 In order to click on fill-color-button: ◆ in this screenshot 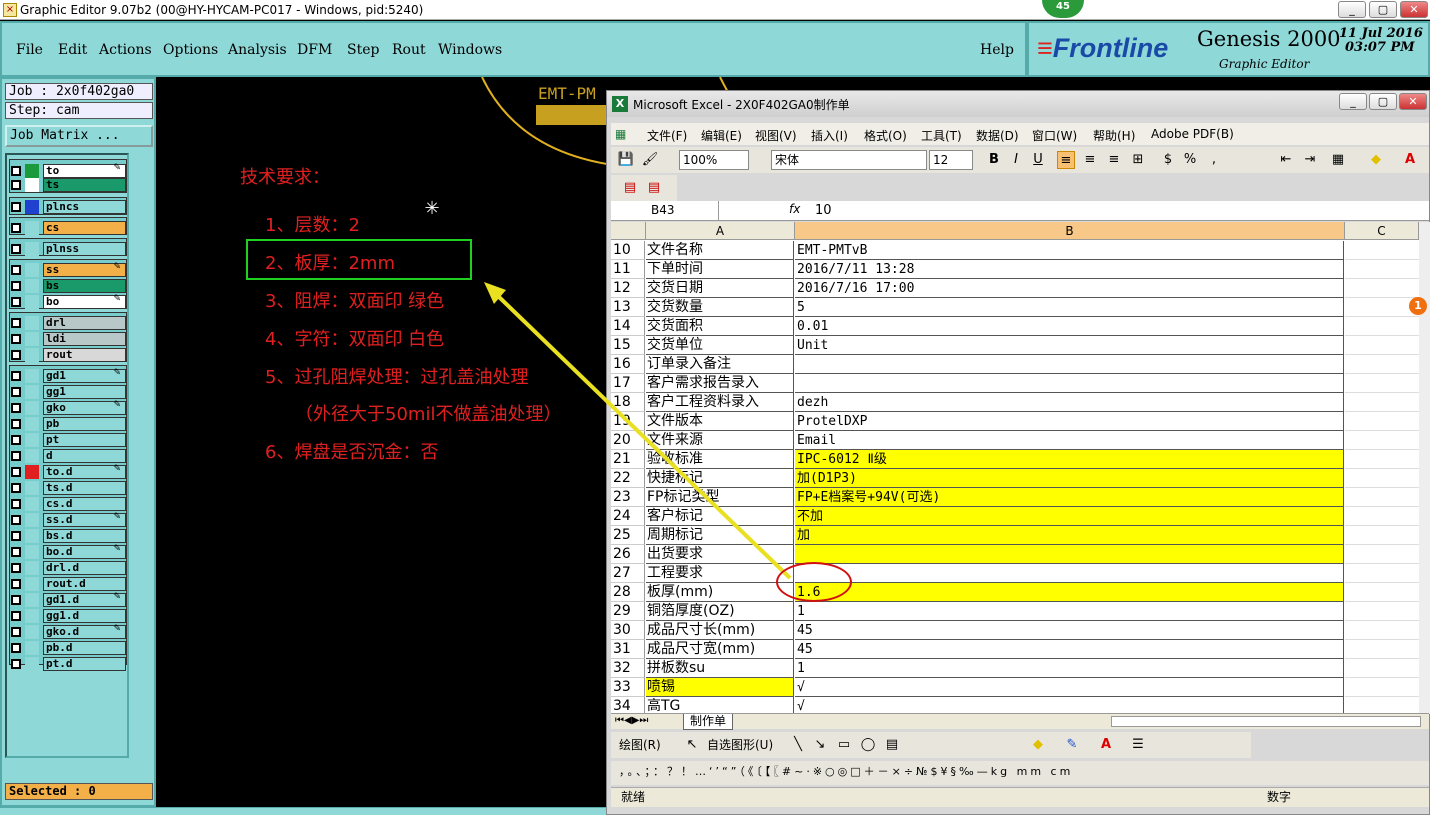, I will do `click(1376, 160)`.